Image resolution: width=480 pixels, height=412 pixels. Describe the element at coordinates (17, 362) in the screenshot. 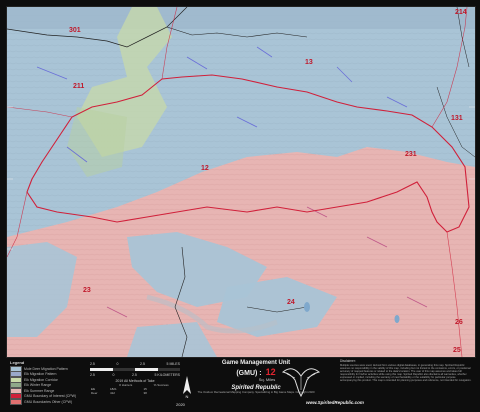

I see `legend-title: Legend` at that location.